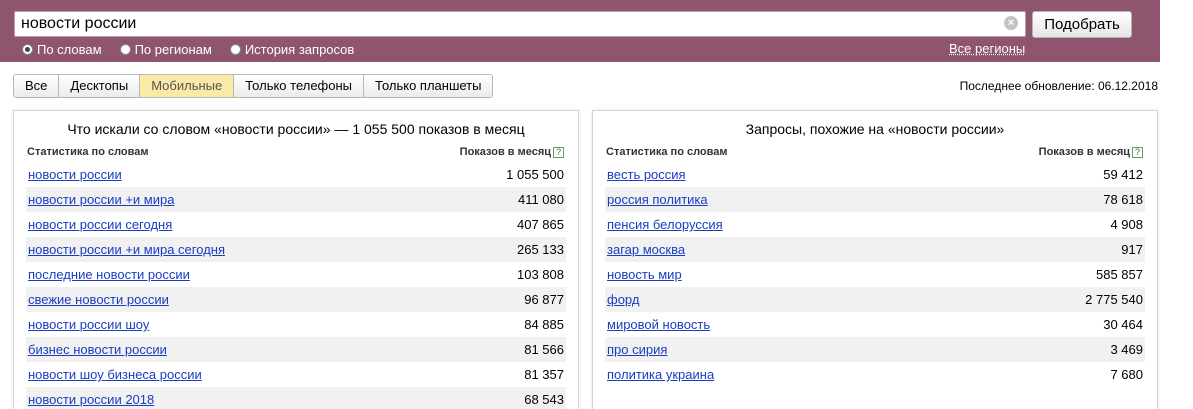  I want to click on all-regions-link: Все регионы, so click(987, 48).